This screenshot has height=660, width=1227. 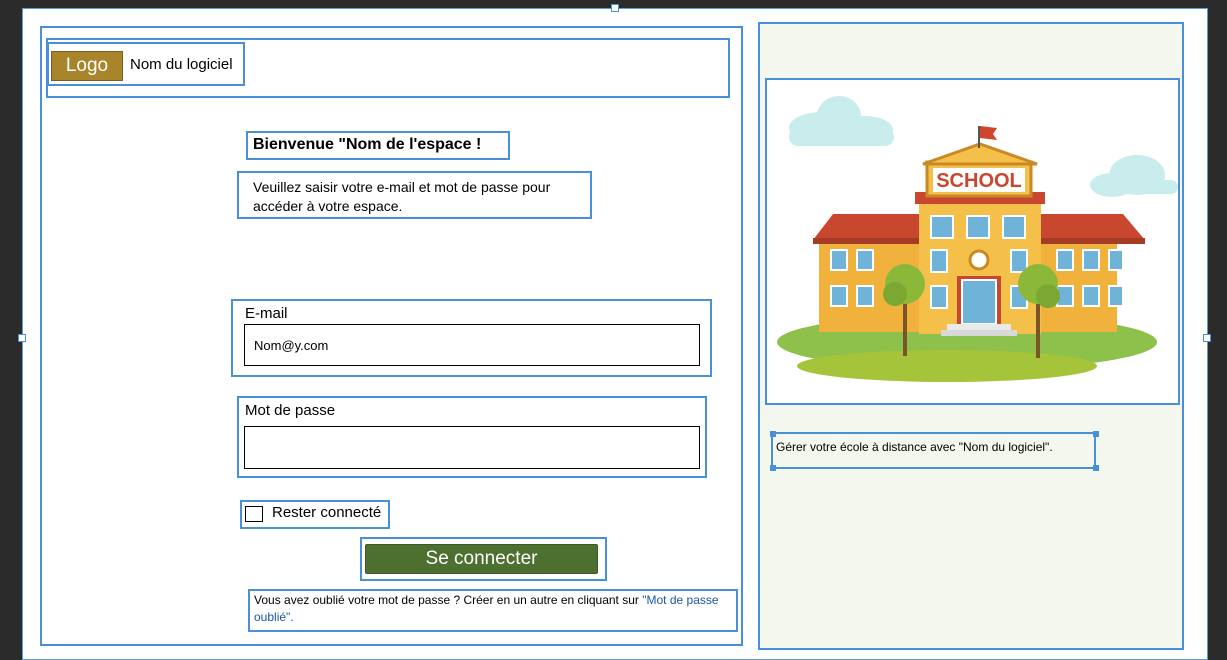 I want to click on canvas-handle-left, so click(x=22, y=338).